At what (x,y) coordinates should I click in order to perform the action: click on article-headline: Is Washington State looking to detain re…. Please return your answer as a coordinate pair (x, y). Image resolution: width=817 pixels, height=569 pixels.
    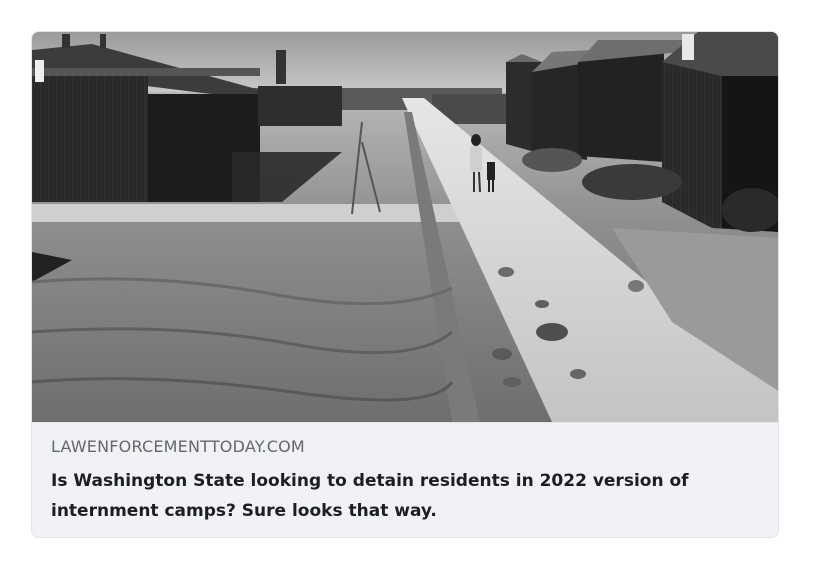
    Looking at the image, I should click on (406, 496).